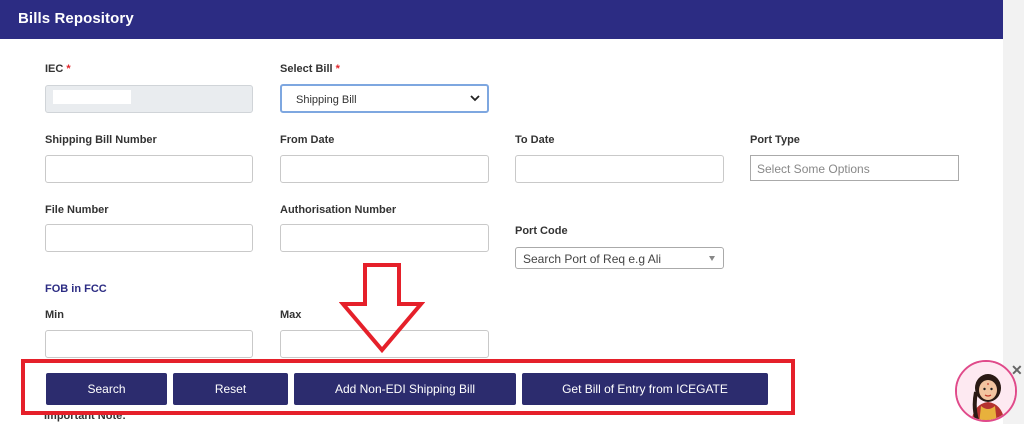  What do you see at coordinates (475, 98) in the screenshot?
I see `chevron-down-icon` at bounding box center [475, 98].